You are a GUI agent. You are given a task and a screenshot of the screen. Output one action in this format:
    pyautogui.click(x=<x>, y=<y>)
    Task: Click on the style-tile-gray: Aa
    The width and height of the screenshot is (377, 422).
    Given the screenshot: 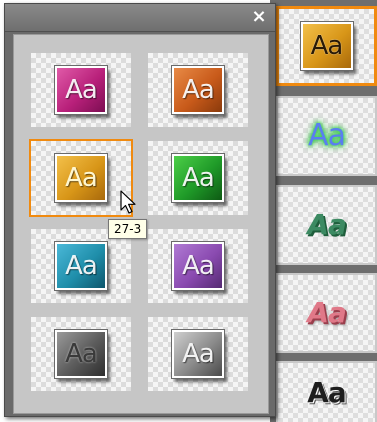 What is the action you would take?
    pyautogui.click(x=81, y=354)
    